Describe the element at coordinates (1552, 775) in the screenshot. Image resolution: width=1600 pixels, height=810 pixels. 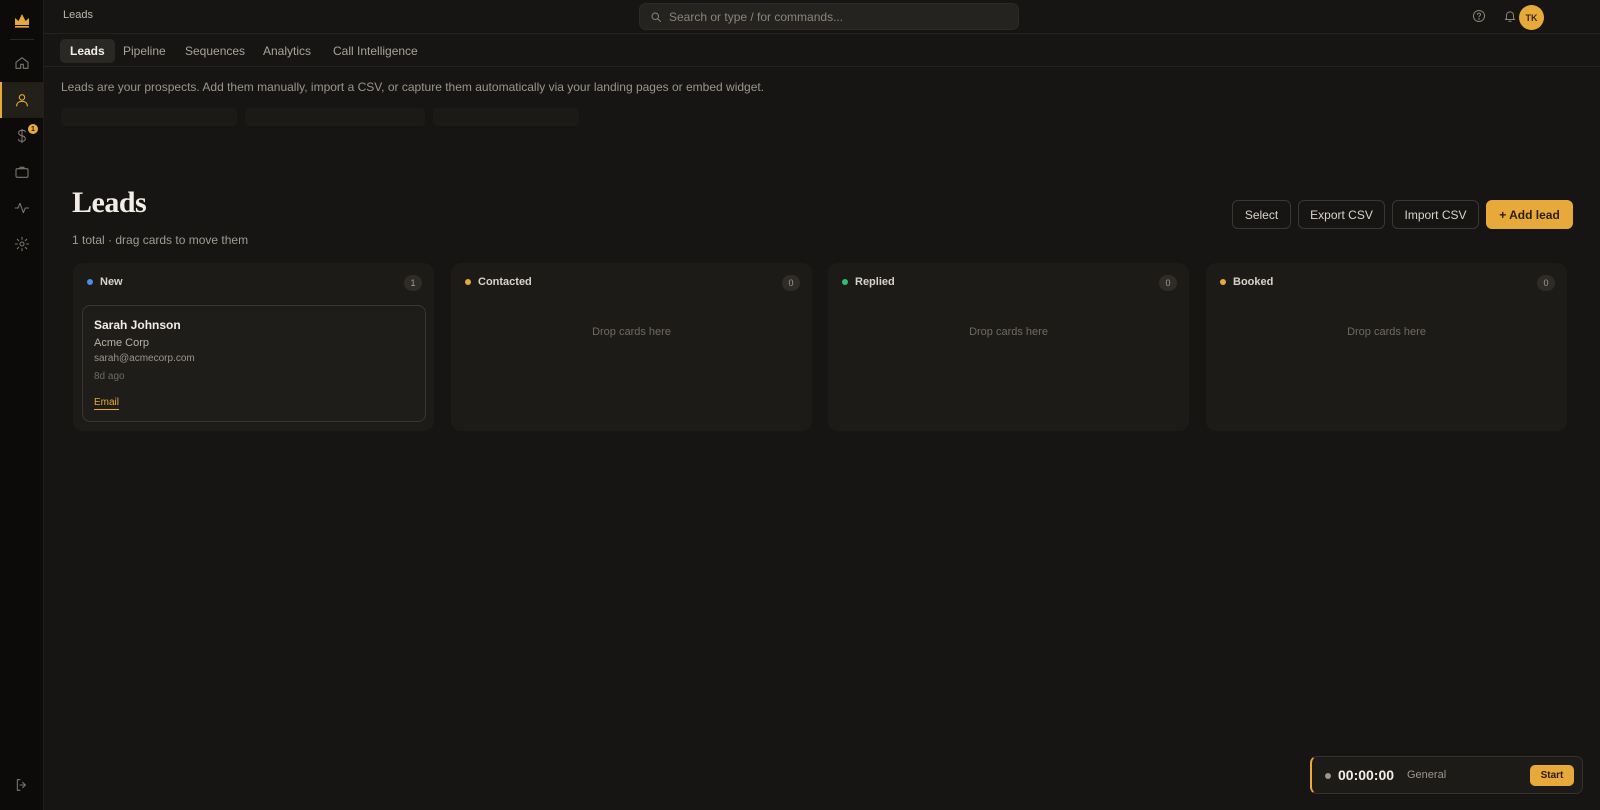
I see `timer-start-button: Start` at that location.